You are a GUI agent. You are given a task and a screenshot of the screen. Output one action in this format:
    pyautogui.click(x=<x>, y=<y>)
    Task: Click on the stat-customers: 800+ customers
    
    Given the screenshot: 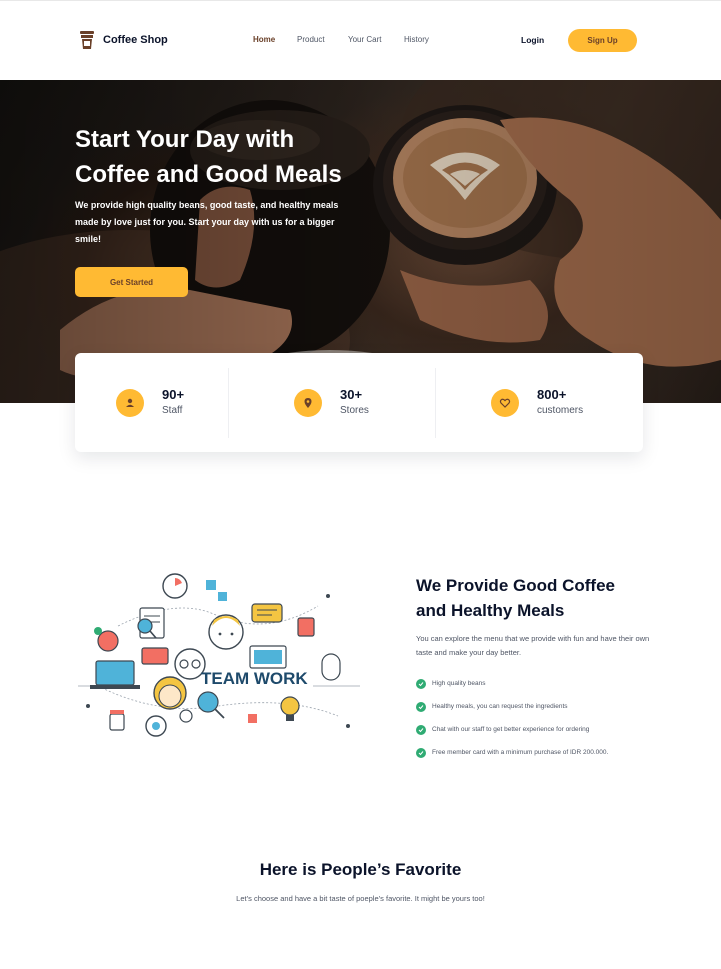 What is the action you would take?
    pyautogui.click(x=537, y=402)
    